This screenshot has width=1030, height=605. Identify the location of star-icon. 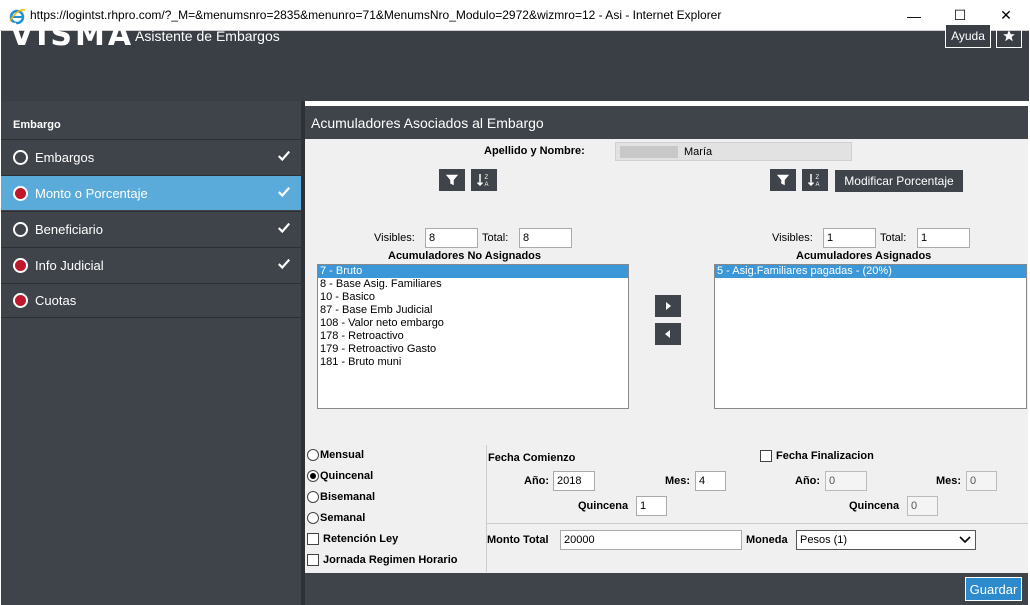
(1009, 36).